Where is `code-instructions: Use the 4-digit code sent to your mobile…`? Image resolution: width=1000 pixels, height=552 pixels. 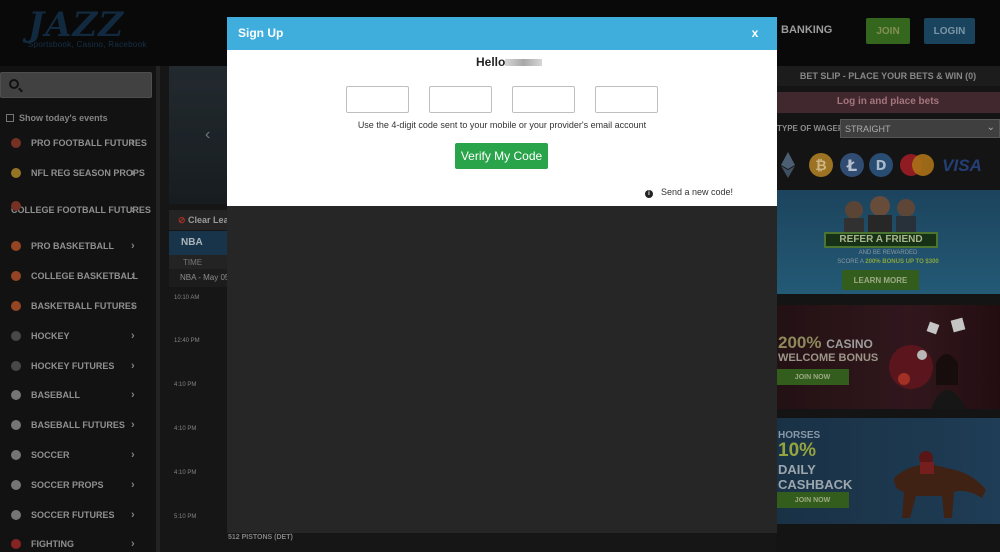 code-instructions: Use the 4-digit code sent to your mobile… is located at coordinates (502, 125).